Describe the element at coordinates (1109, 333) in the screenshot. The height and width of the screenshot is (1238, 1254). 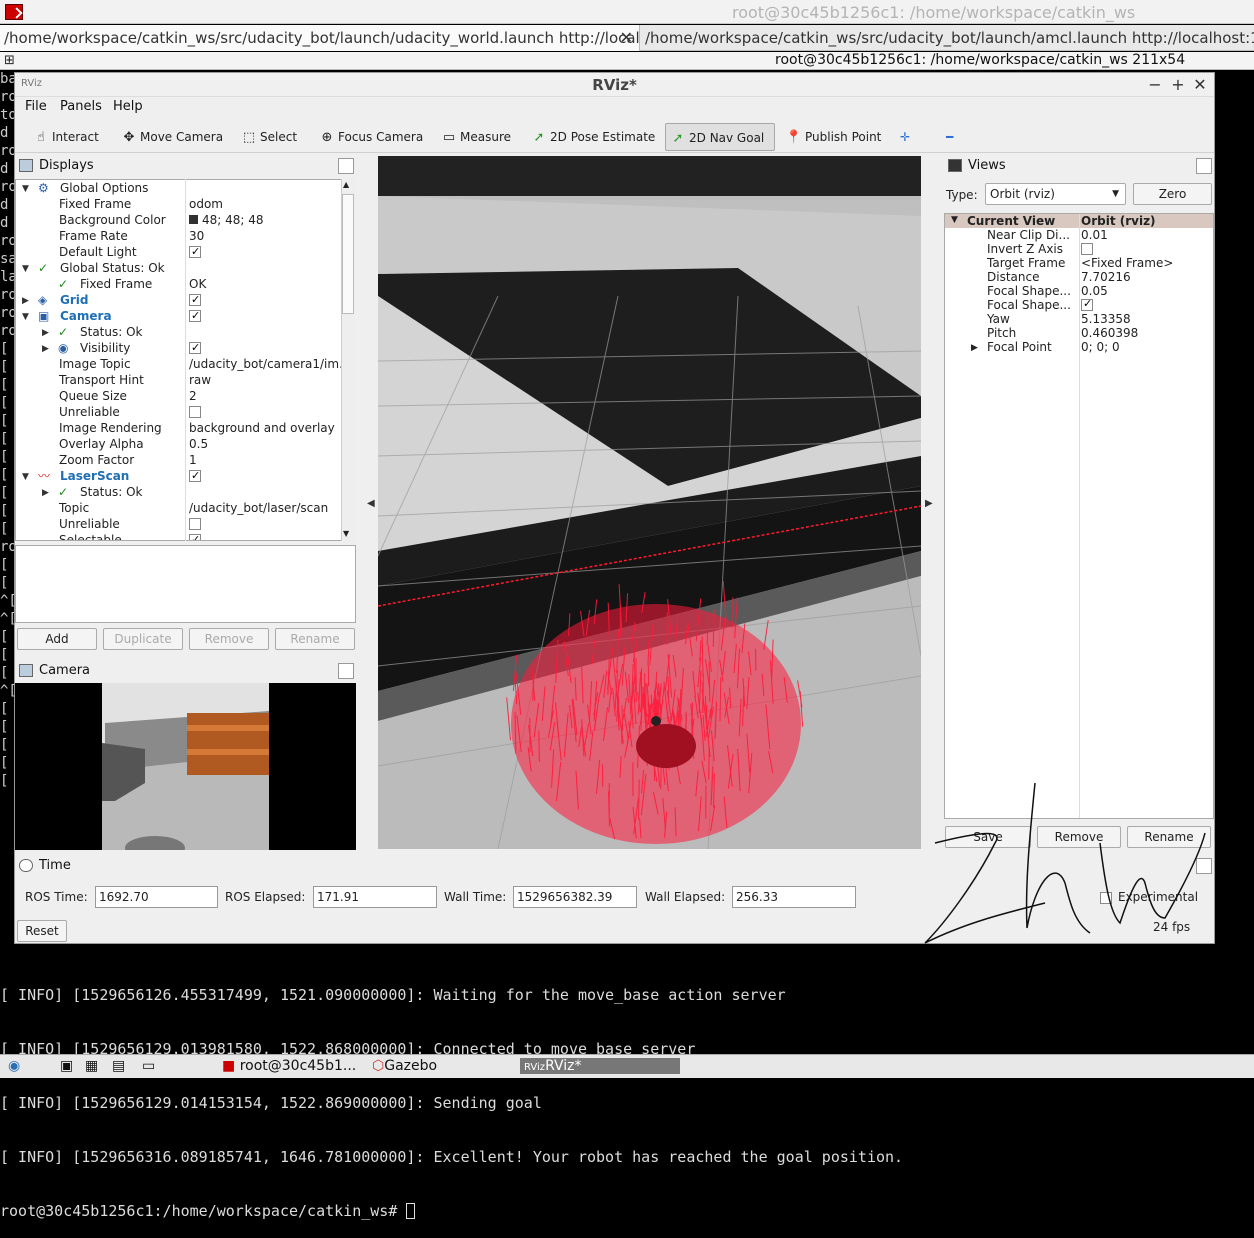
I see `view-property-value: 0.460398` at that location.